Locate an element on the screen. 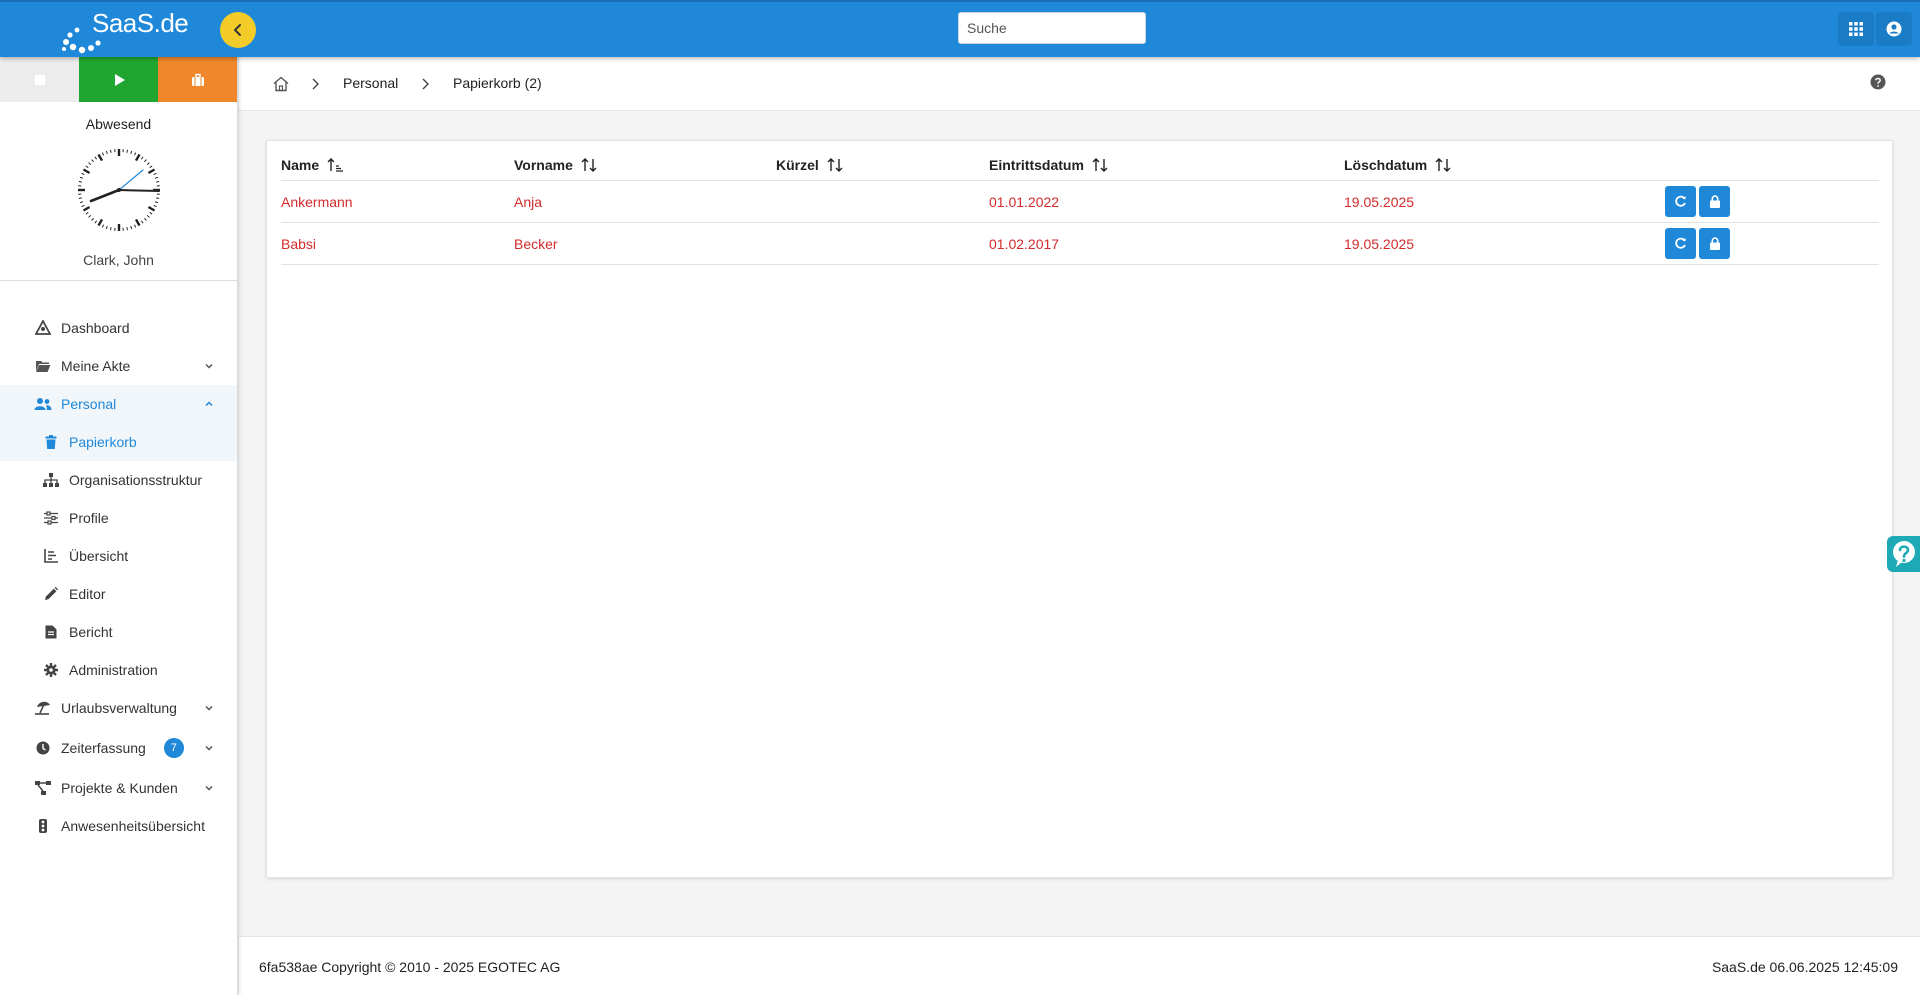 The image size is (1920, 995). sliders-icon is located at coordinates (51, 518).